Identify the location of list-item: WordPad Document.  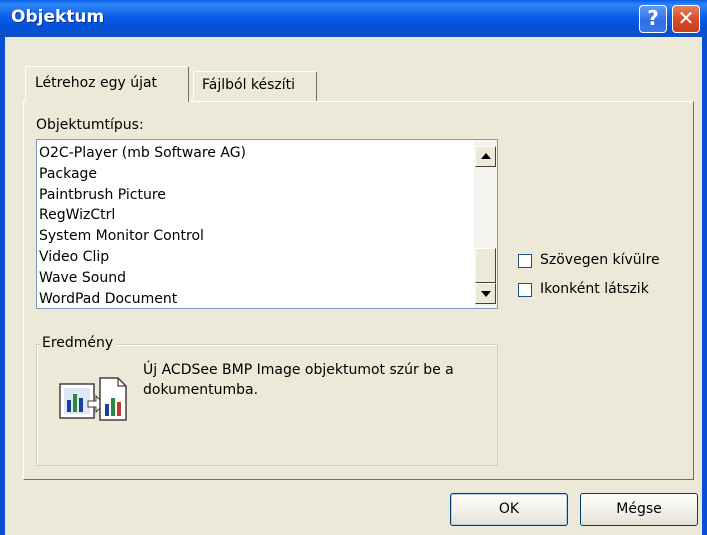
(256, 299).